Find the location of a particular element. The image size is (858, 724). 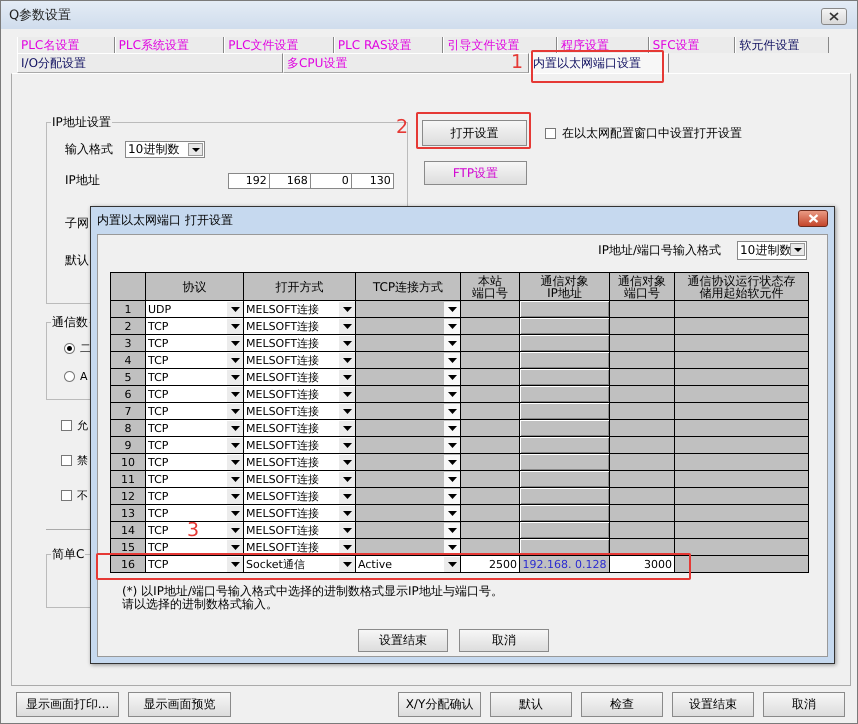

ftp-settings-button: FTP设置 is located at coordinates (475, 173).